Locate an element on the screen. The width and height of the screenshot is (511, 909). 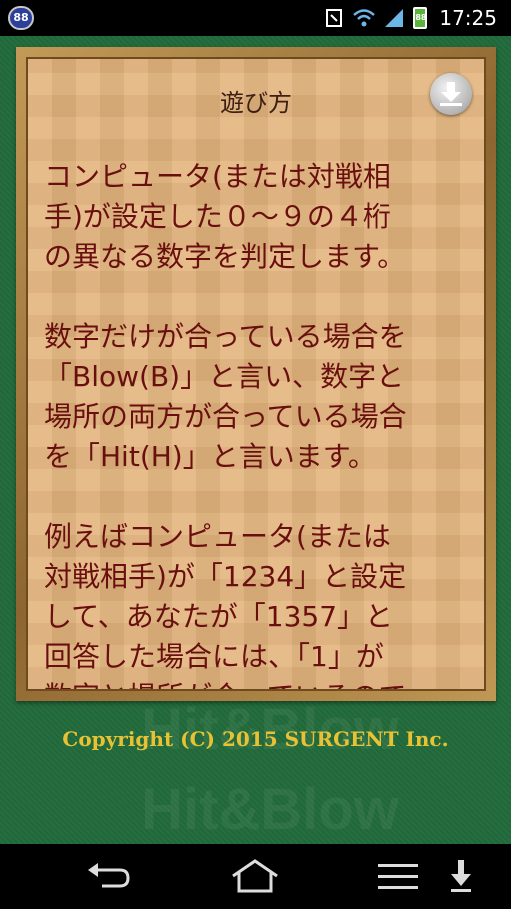
navigation-bar is located at coordinates (255, 876).